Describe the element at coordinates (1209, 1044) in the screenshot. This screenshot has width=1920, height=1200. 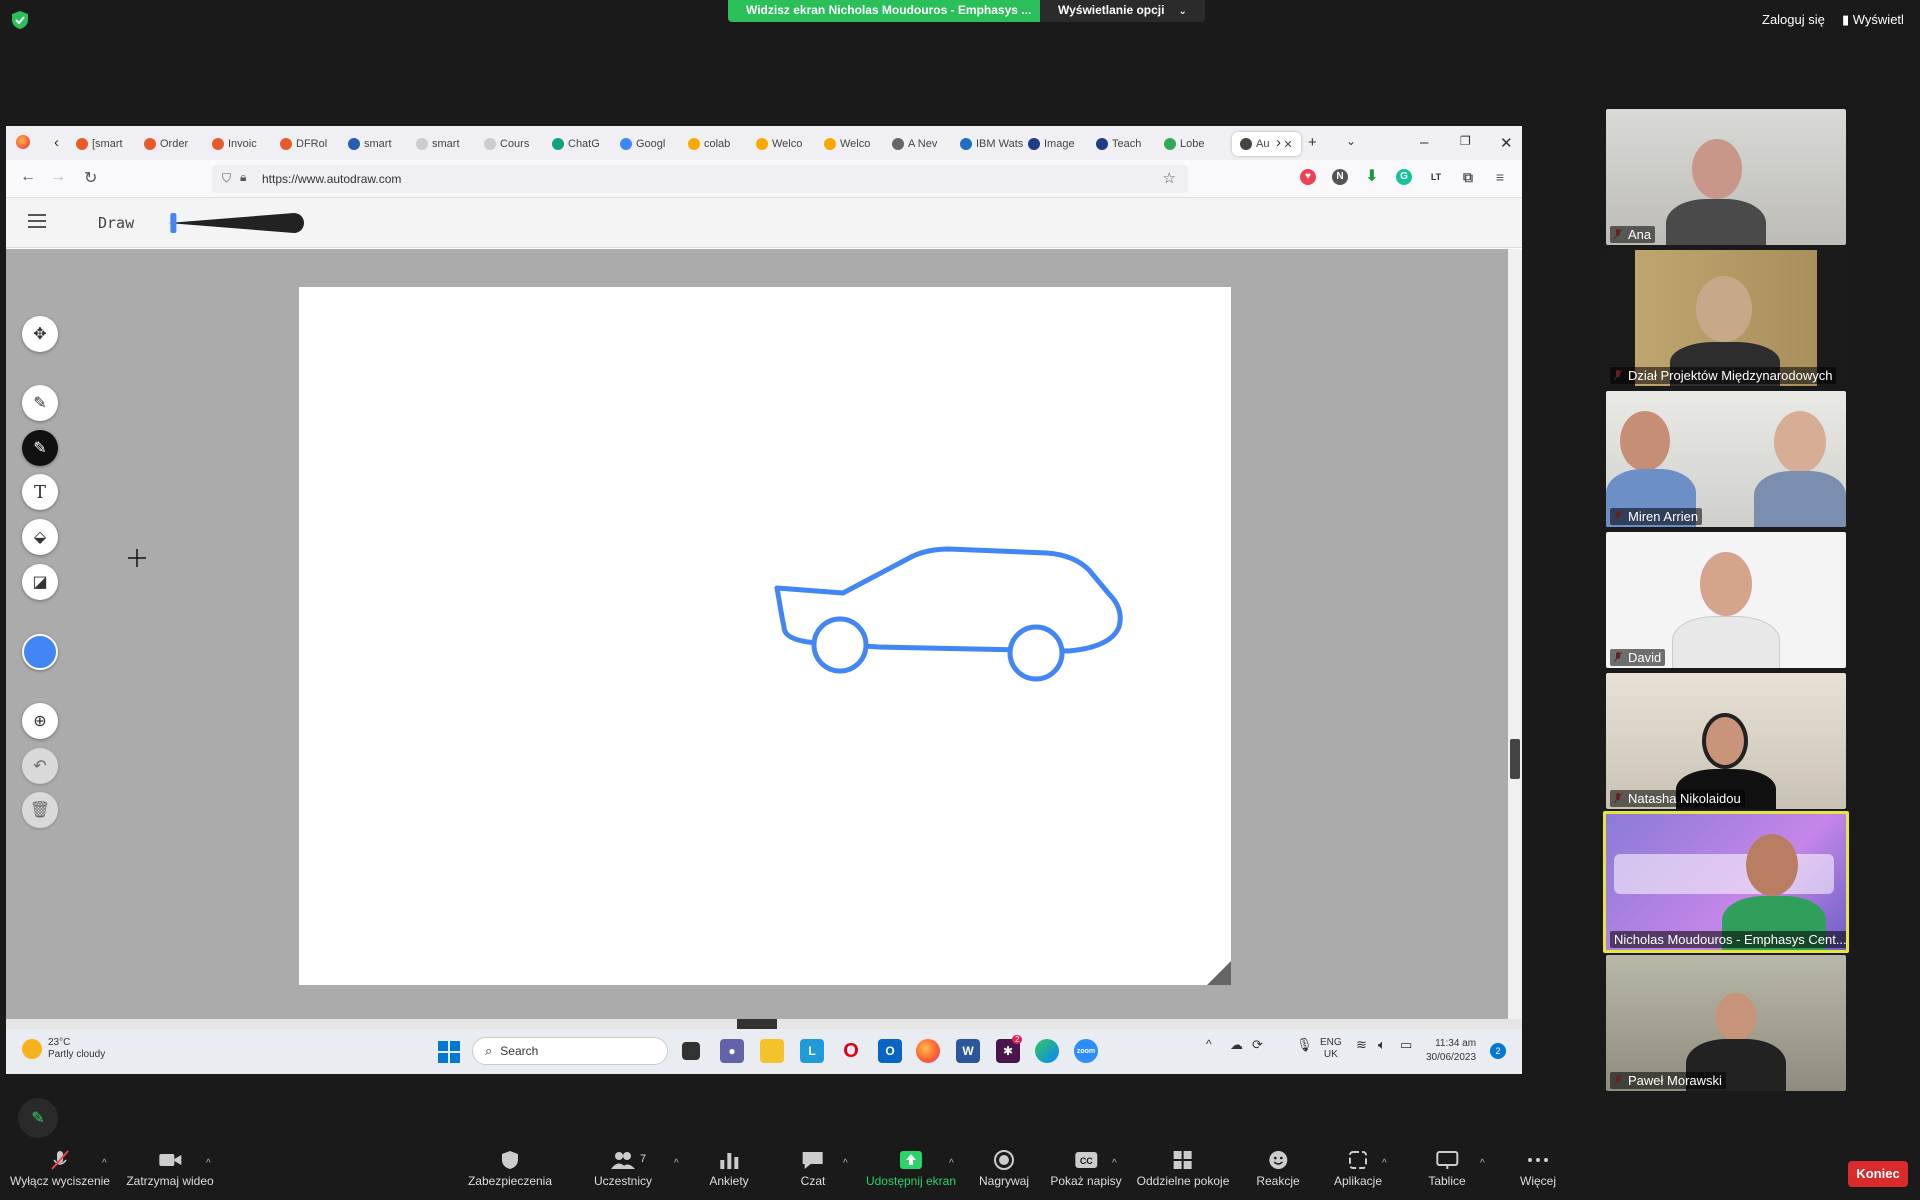
I see `tray-overflow-icon: ^` at that location.